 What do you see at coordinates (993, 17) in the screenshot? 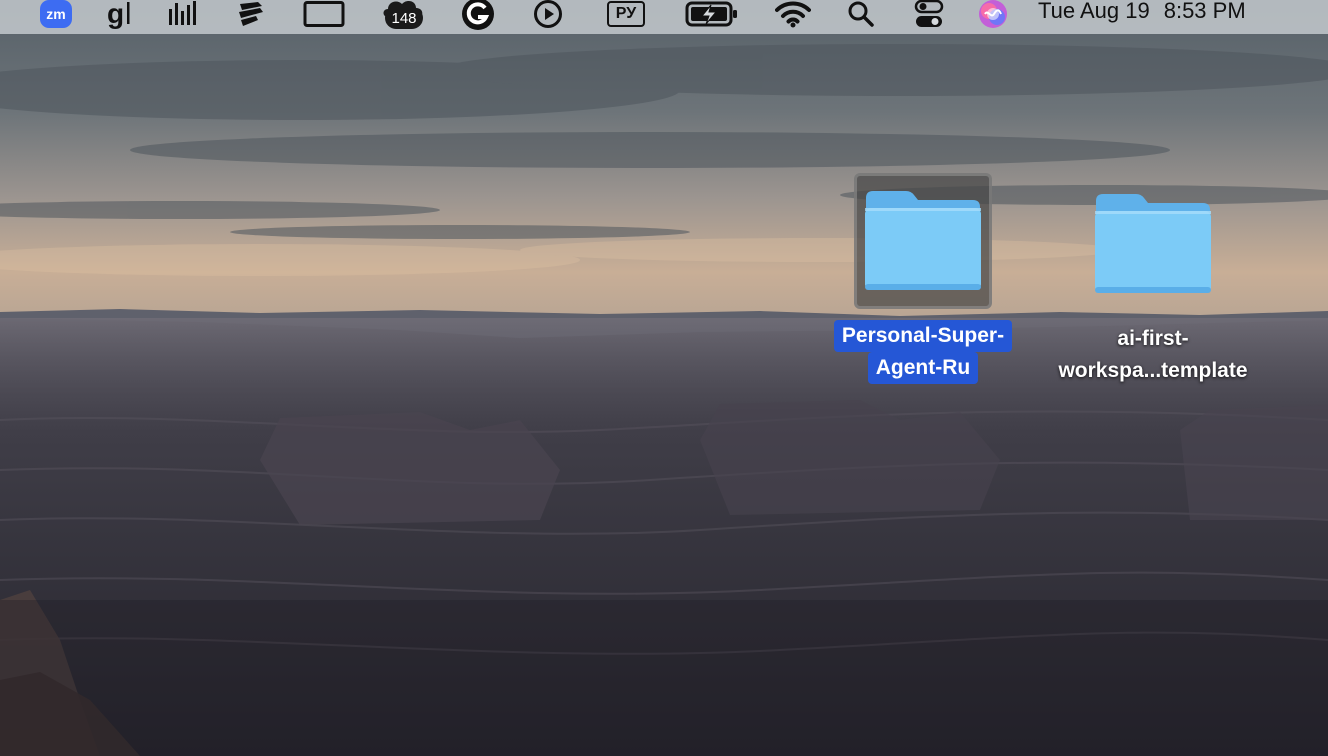
I see `siri-icon` at bounding box center [993, 17].